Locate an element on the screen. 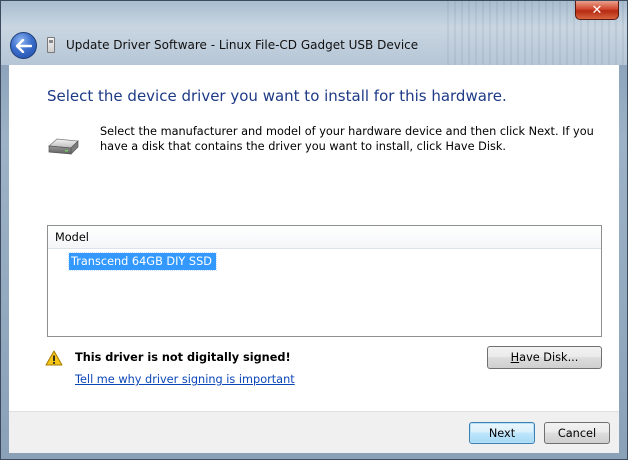 This screenshot has width=628, height=460. warning-triangle-icon is located at coordinates (54, 358).